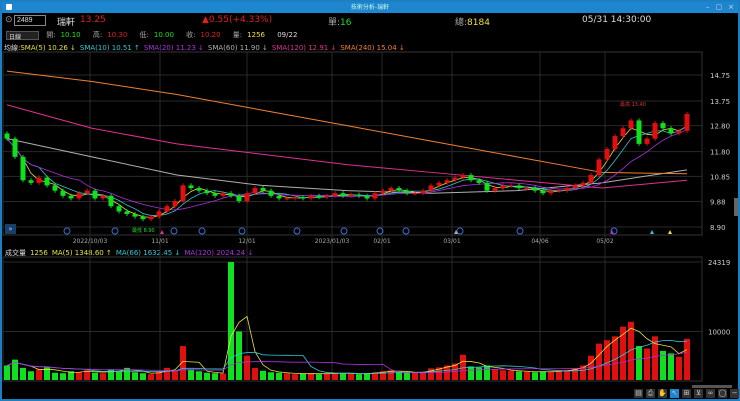 The height and width of the screenshot is (401, 740). I want to click on price-tick-label: 14.75, so click(720, 76).